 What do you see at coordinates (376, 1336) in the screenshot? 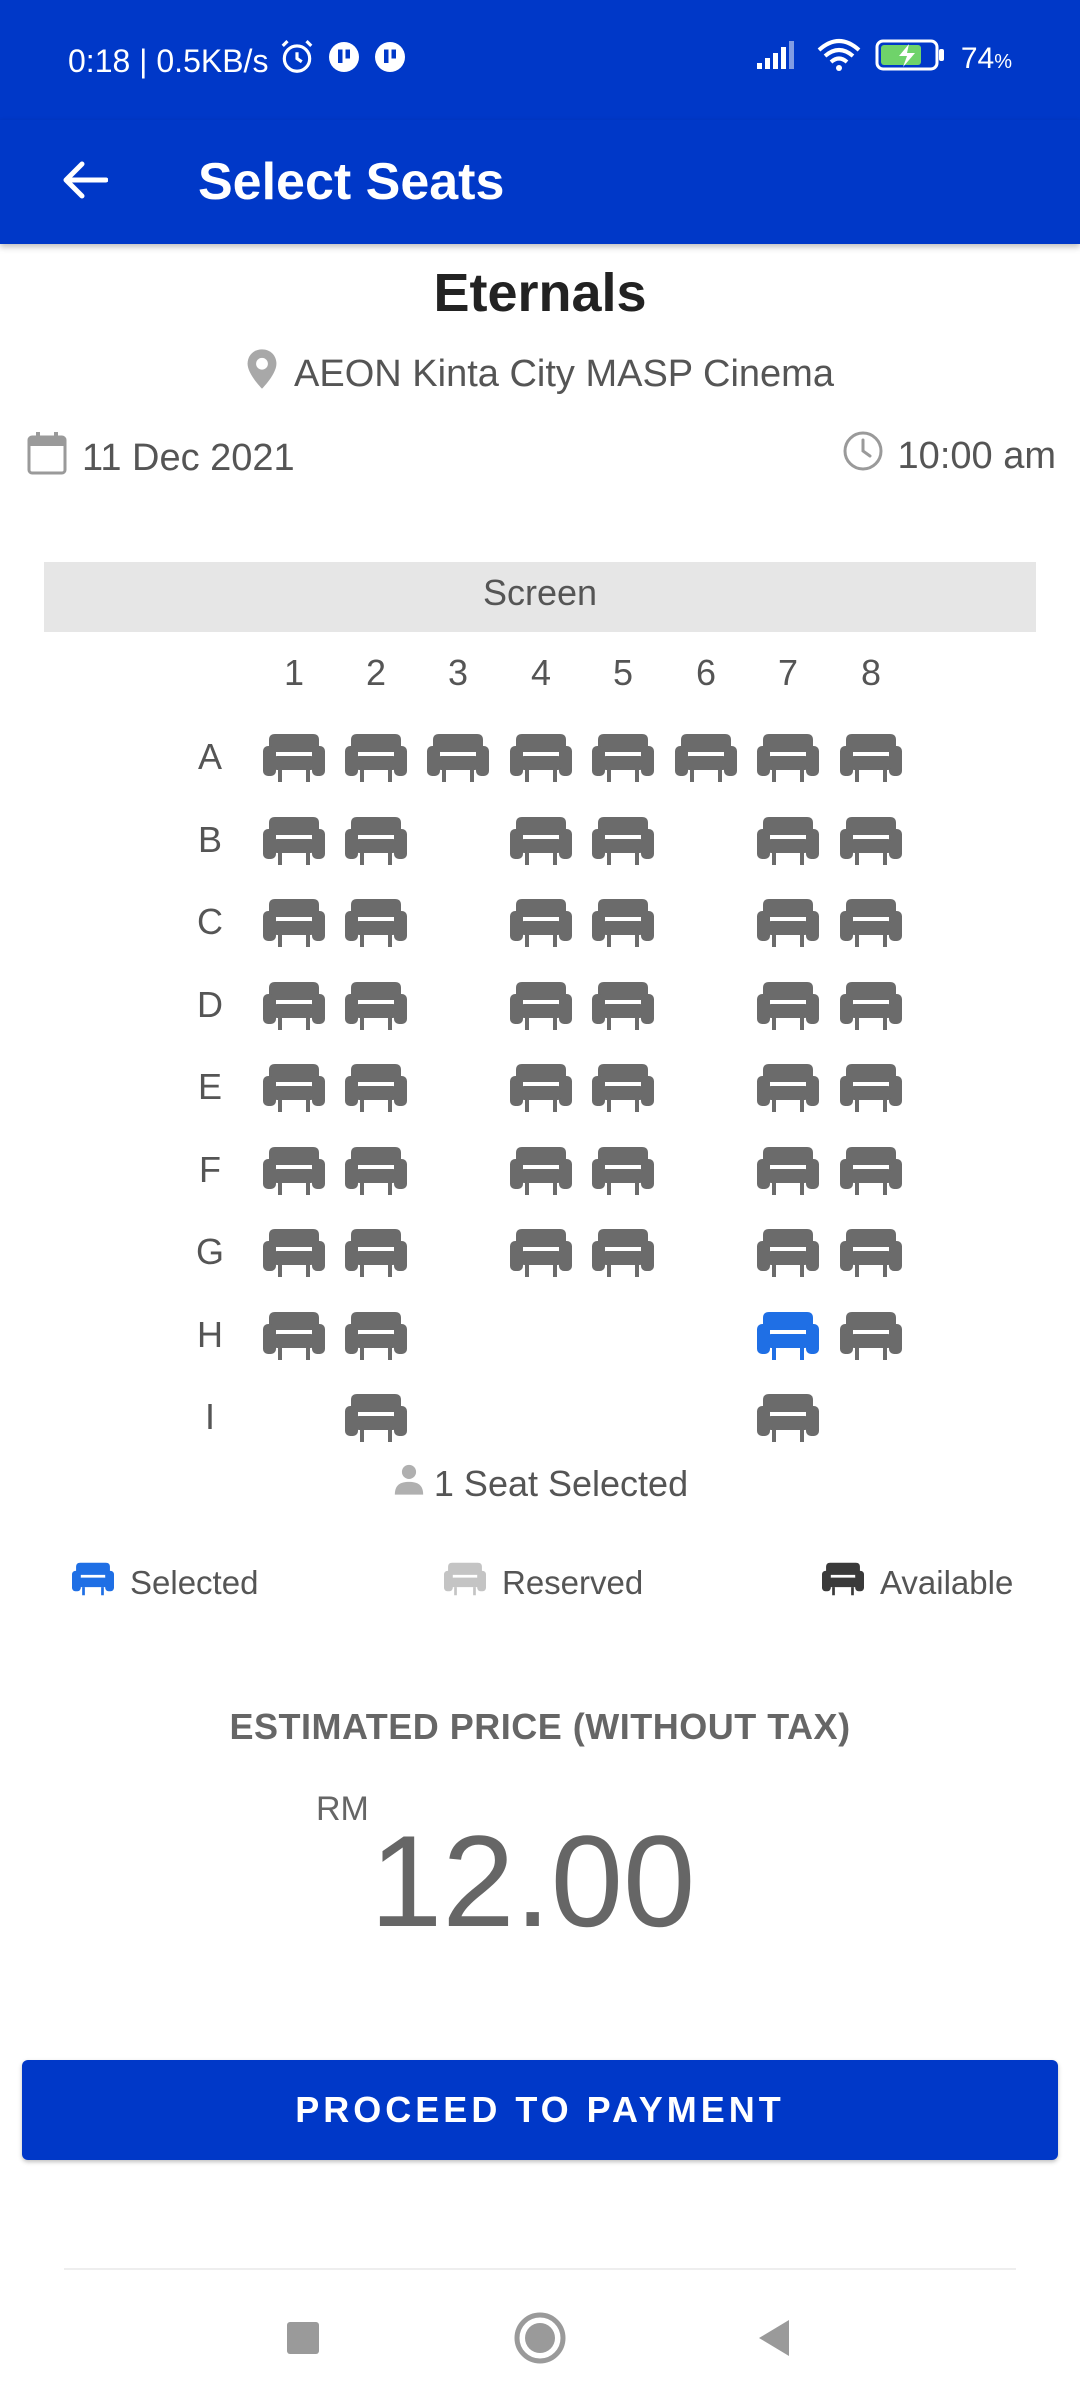
I see `seat-H2-available` at bounding box center [376, 1336].